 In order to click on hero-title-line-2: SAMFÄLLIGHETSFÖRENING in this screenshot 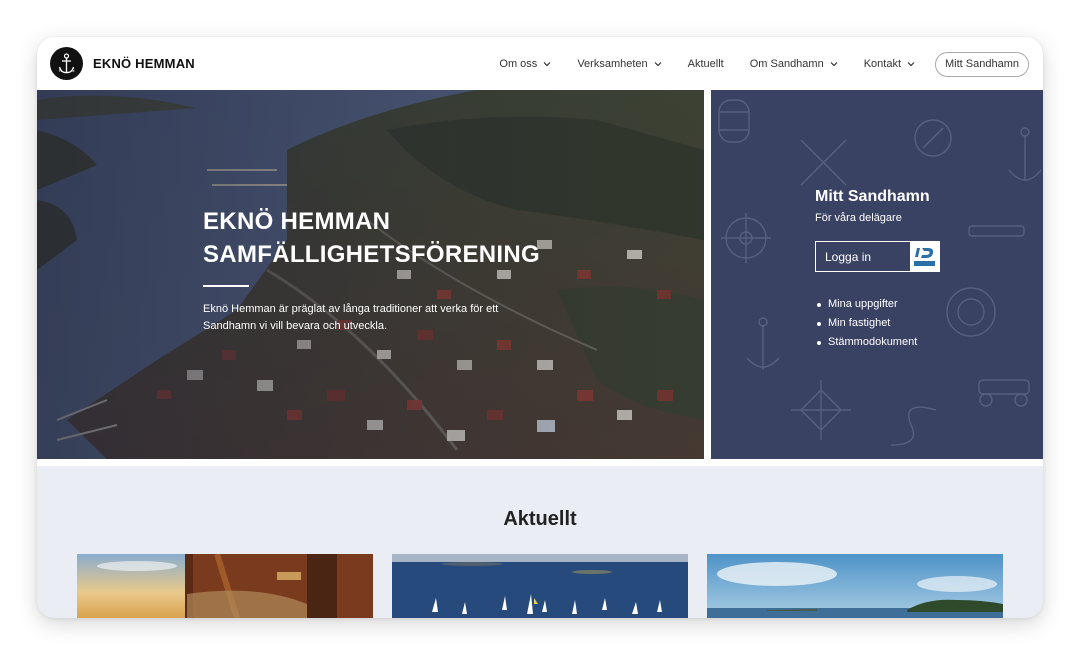, I will do `click(371, 254)`.